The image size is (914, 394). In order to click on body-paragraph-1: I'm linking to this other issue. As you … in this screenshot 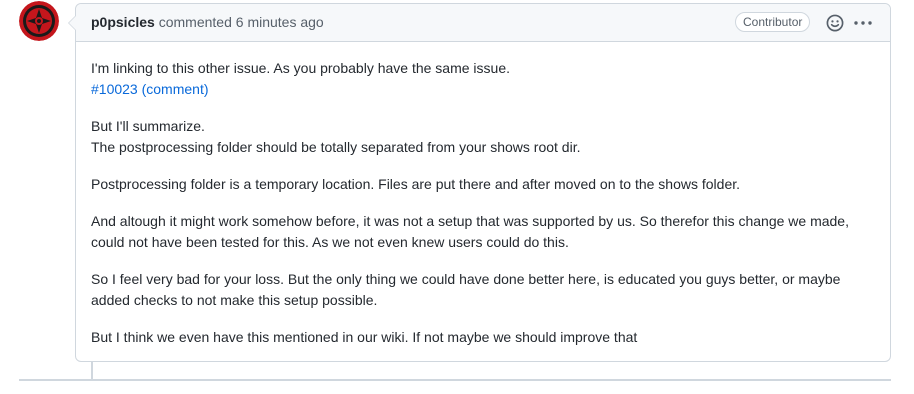, I will do `click(483, 79)`.